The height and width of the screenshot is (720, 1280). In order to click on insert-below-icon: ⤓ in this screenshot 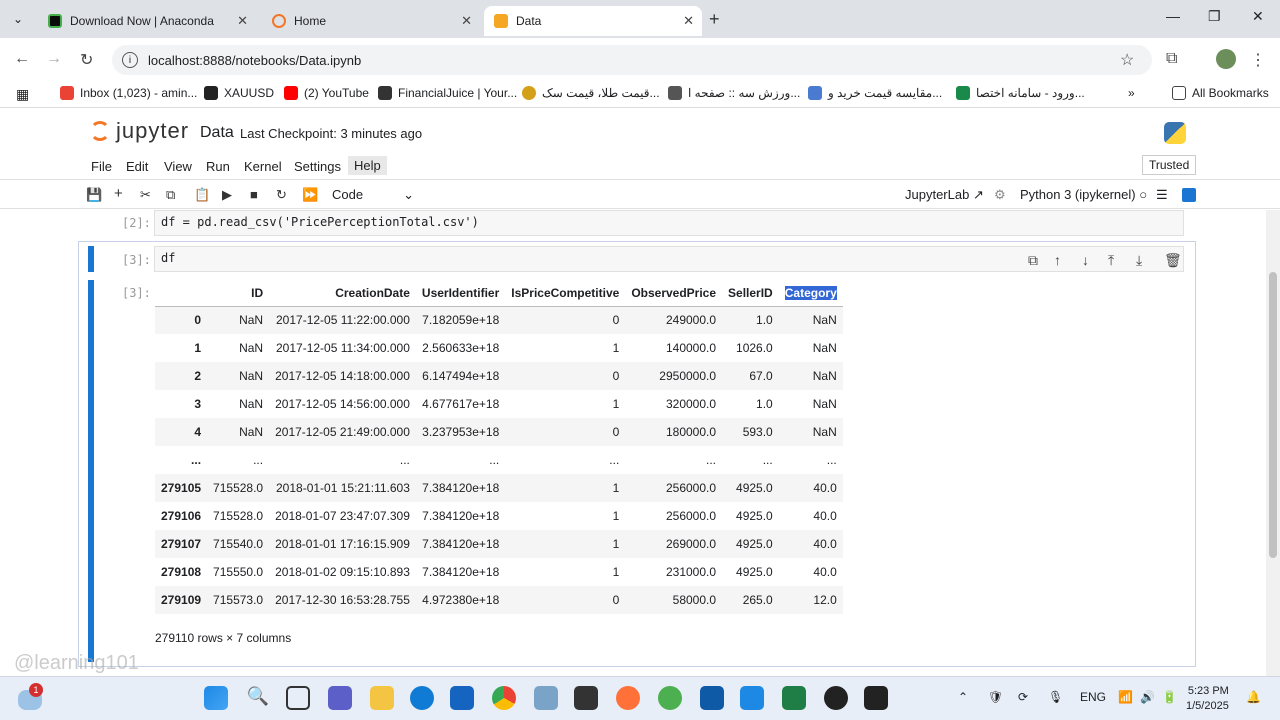, I will do `click(1139, 260)`.